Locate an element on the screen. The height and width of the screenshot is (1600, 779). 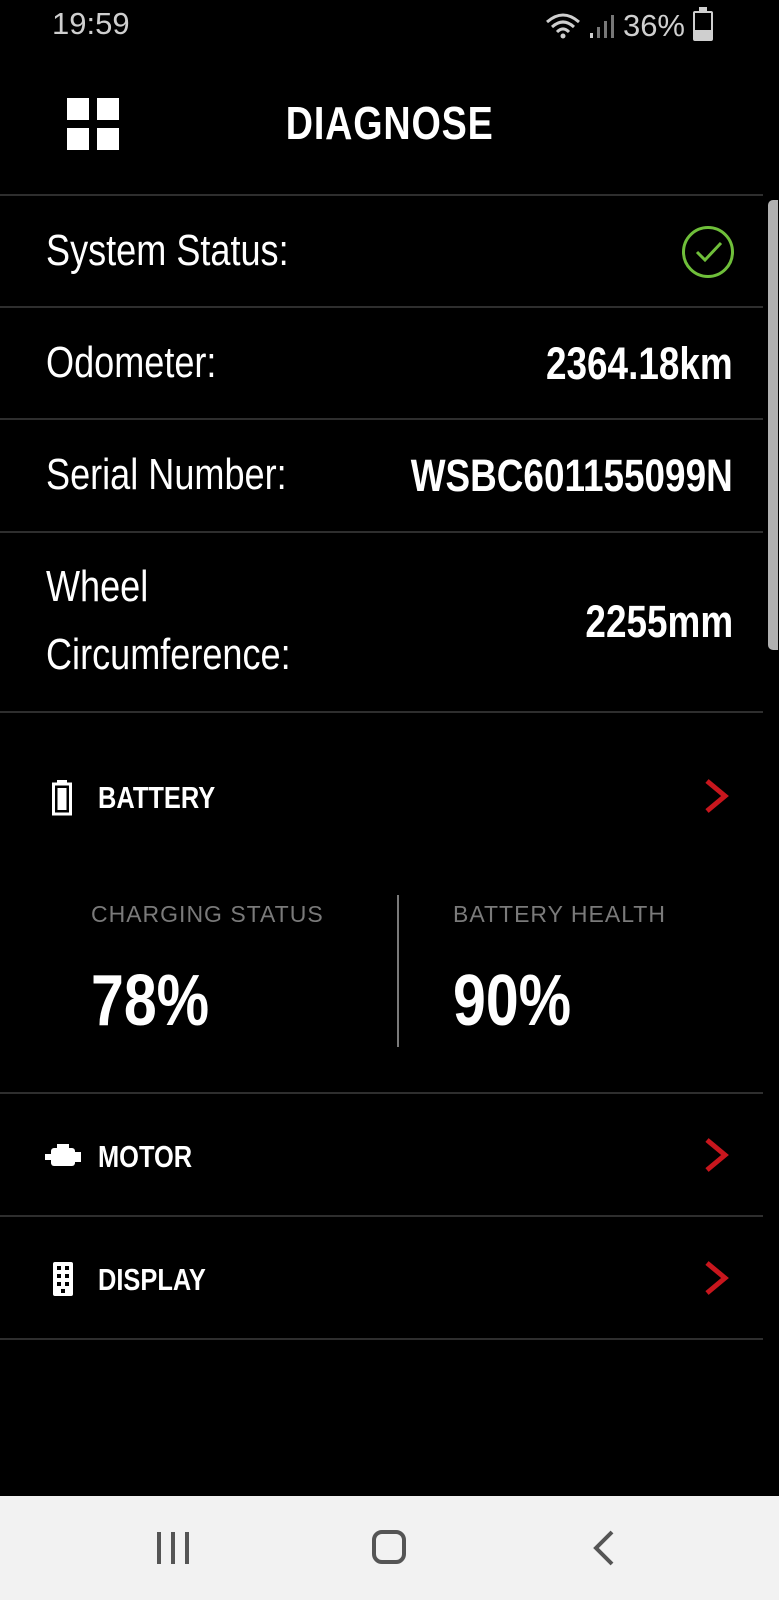
motor-icon is located at coordinates (63, 1159).